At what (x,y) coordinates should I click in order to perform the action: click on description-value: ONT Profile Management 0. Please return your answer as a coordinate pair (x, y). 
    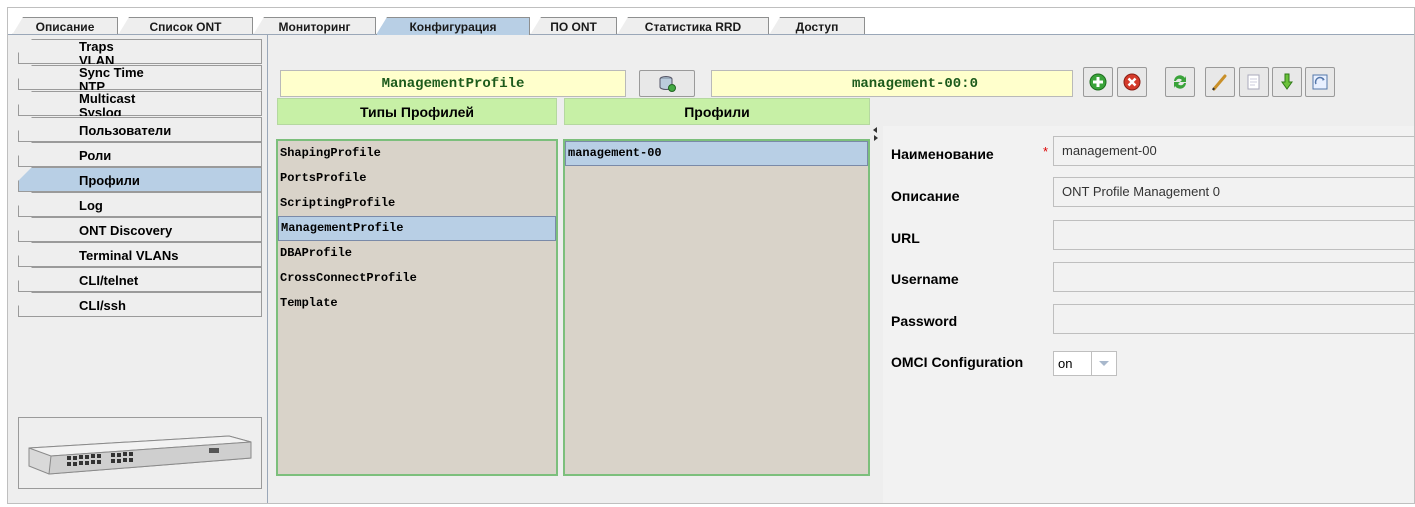
    Looking at the image, I should click on (1141, 191).